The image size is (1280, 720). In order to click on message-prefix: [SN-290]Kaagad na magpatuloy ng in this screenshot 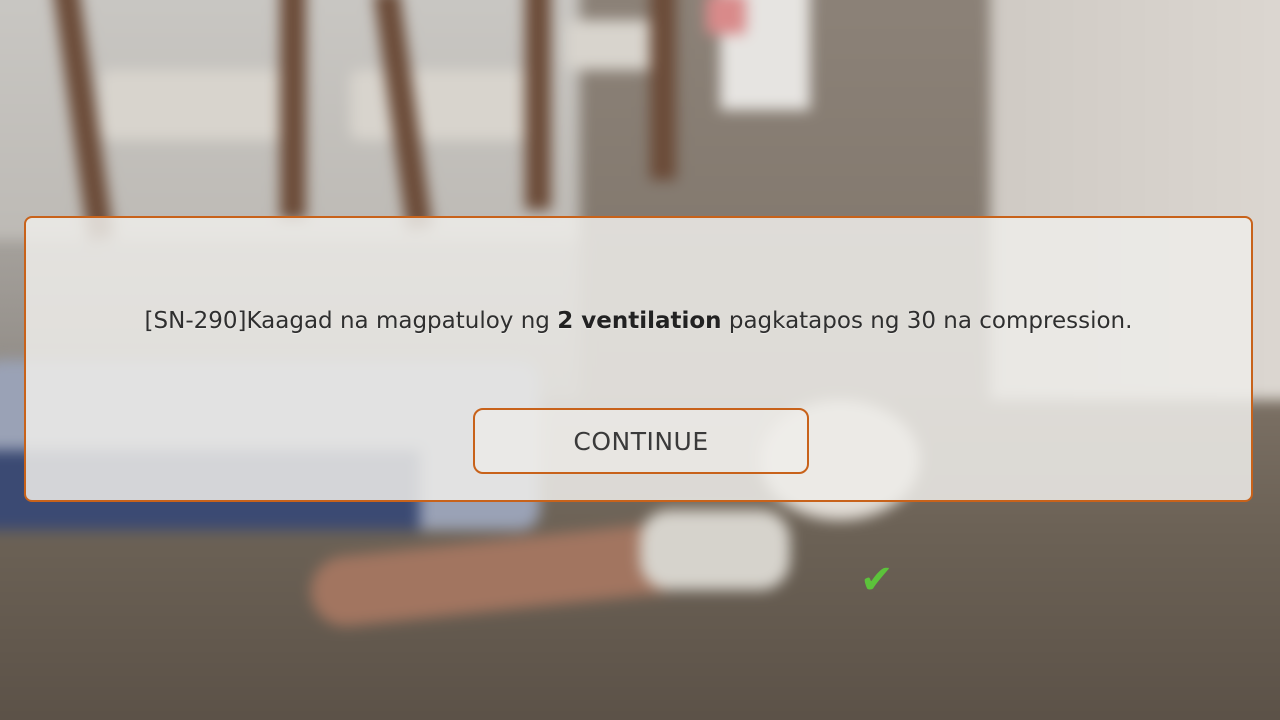, I will do `click(351, 321)`.